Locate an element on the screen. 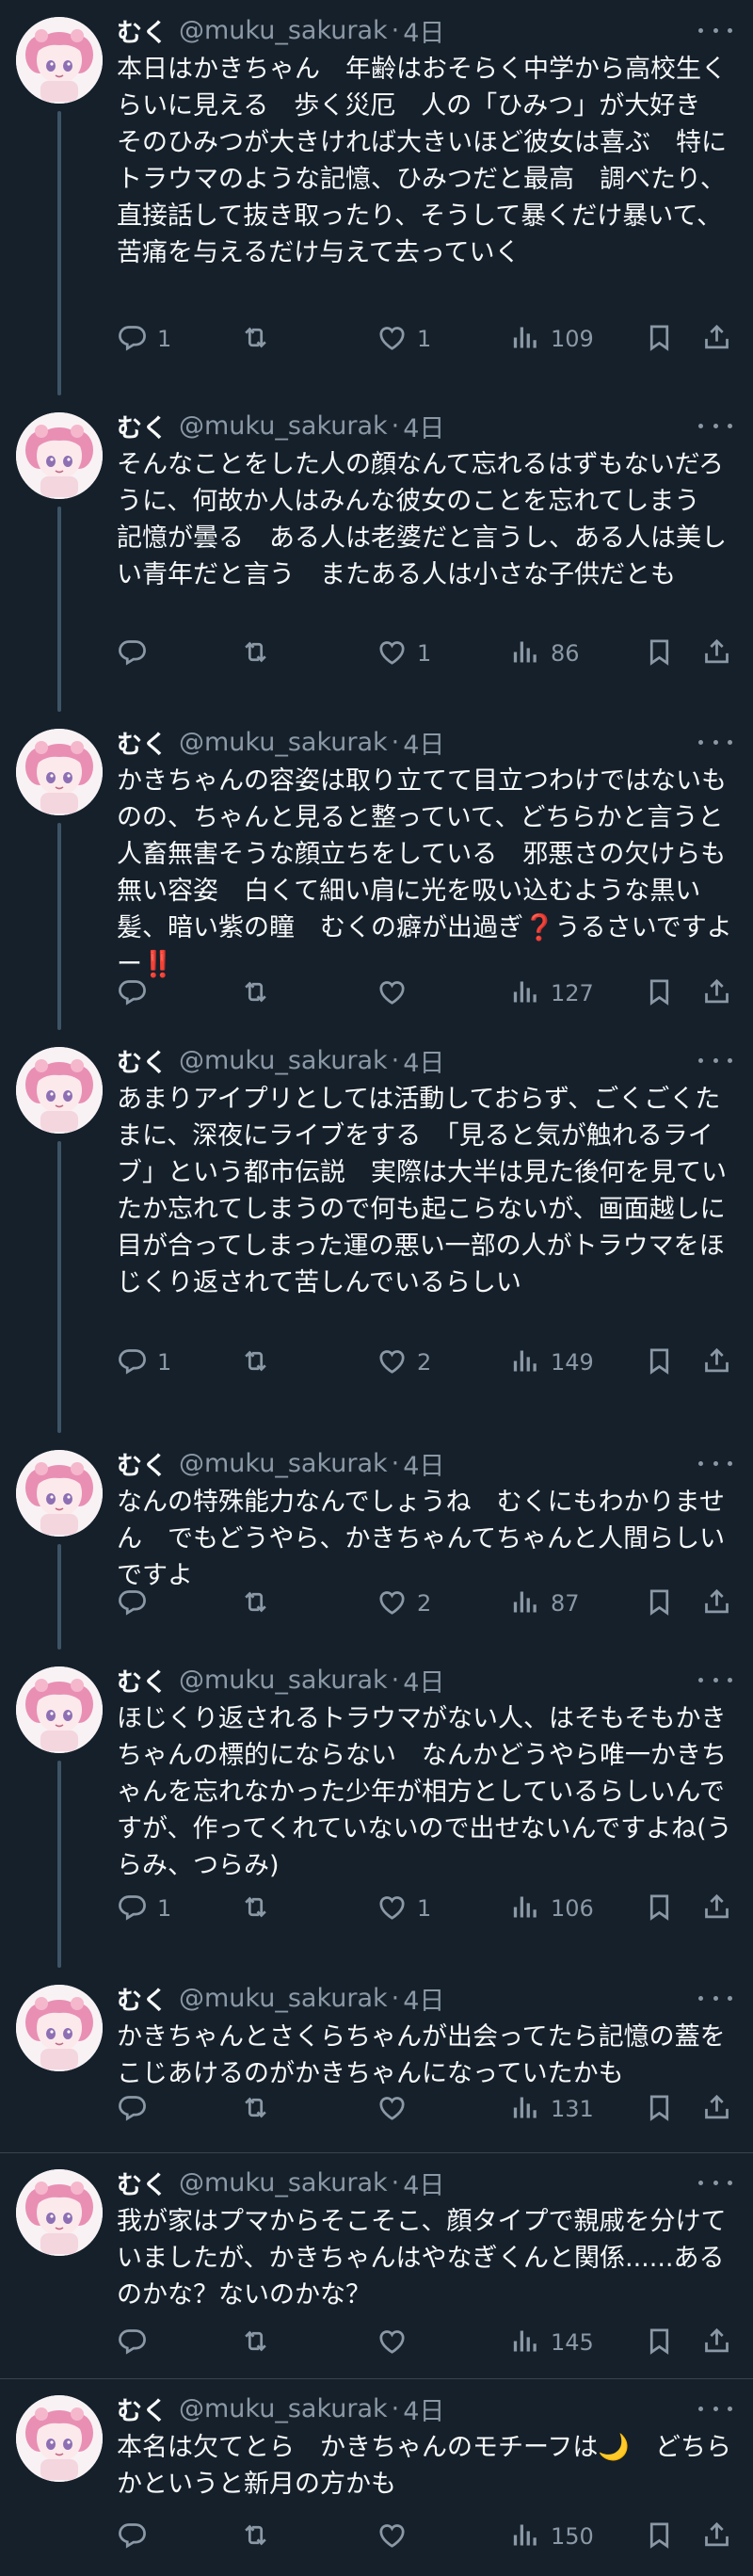 The height and width of the screenshot is (2576, 753). views-button: 131 is located at coordinates (552, 2109).